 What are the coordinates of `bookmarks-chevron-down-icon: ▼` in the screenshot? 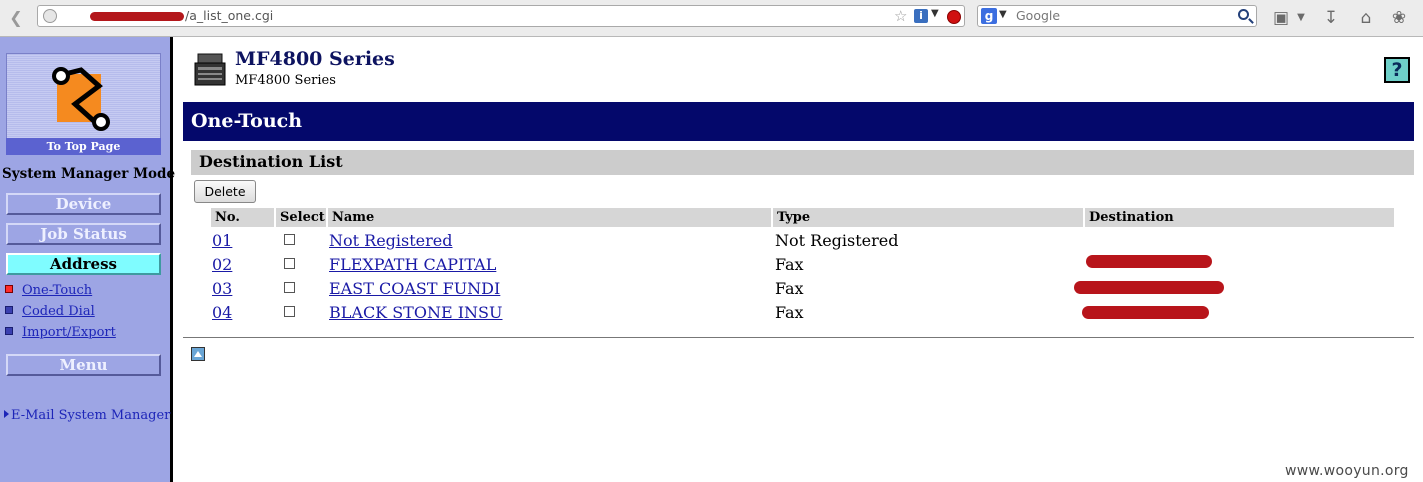 It's located at (1301, 18).